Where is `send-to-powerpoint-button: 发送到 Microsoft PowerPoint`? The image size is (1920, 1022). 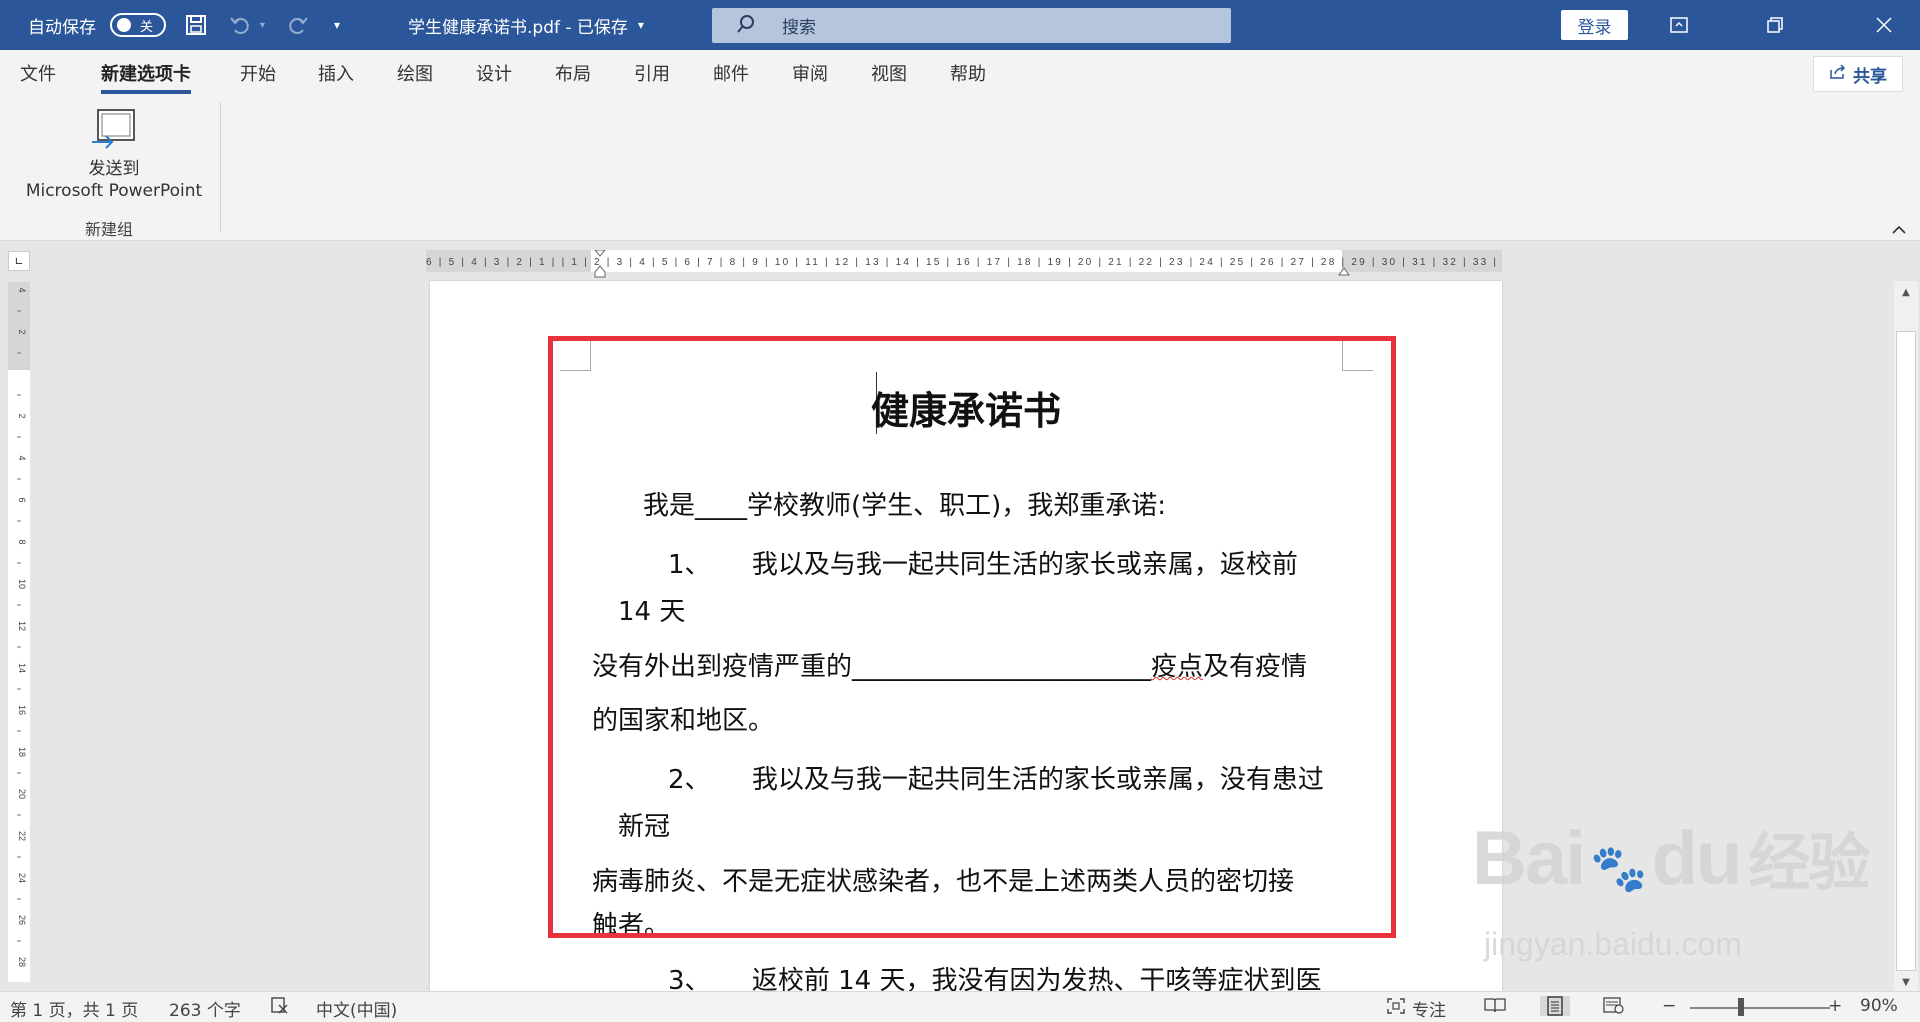 send-to-powerpoint-button: 发送到 Microsoft PowerPoint is located at coordinates (114, 155).